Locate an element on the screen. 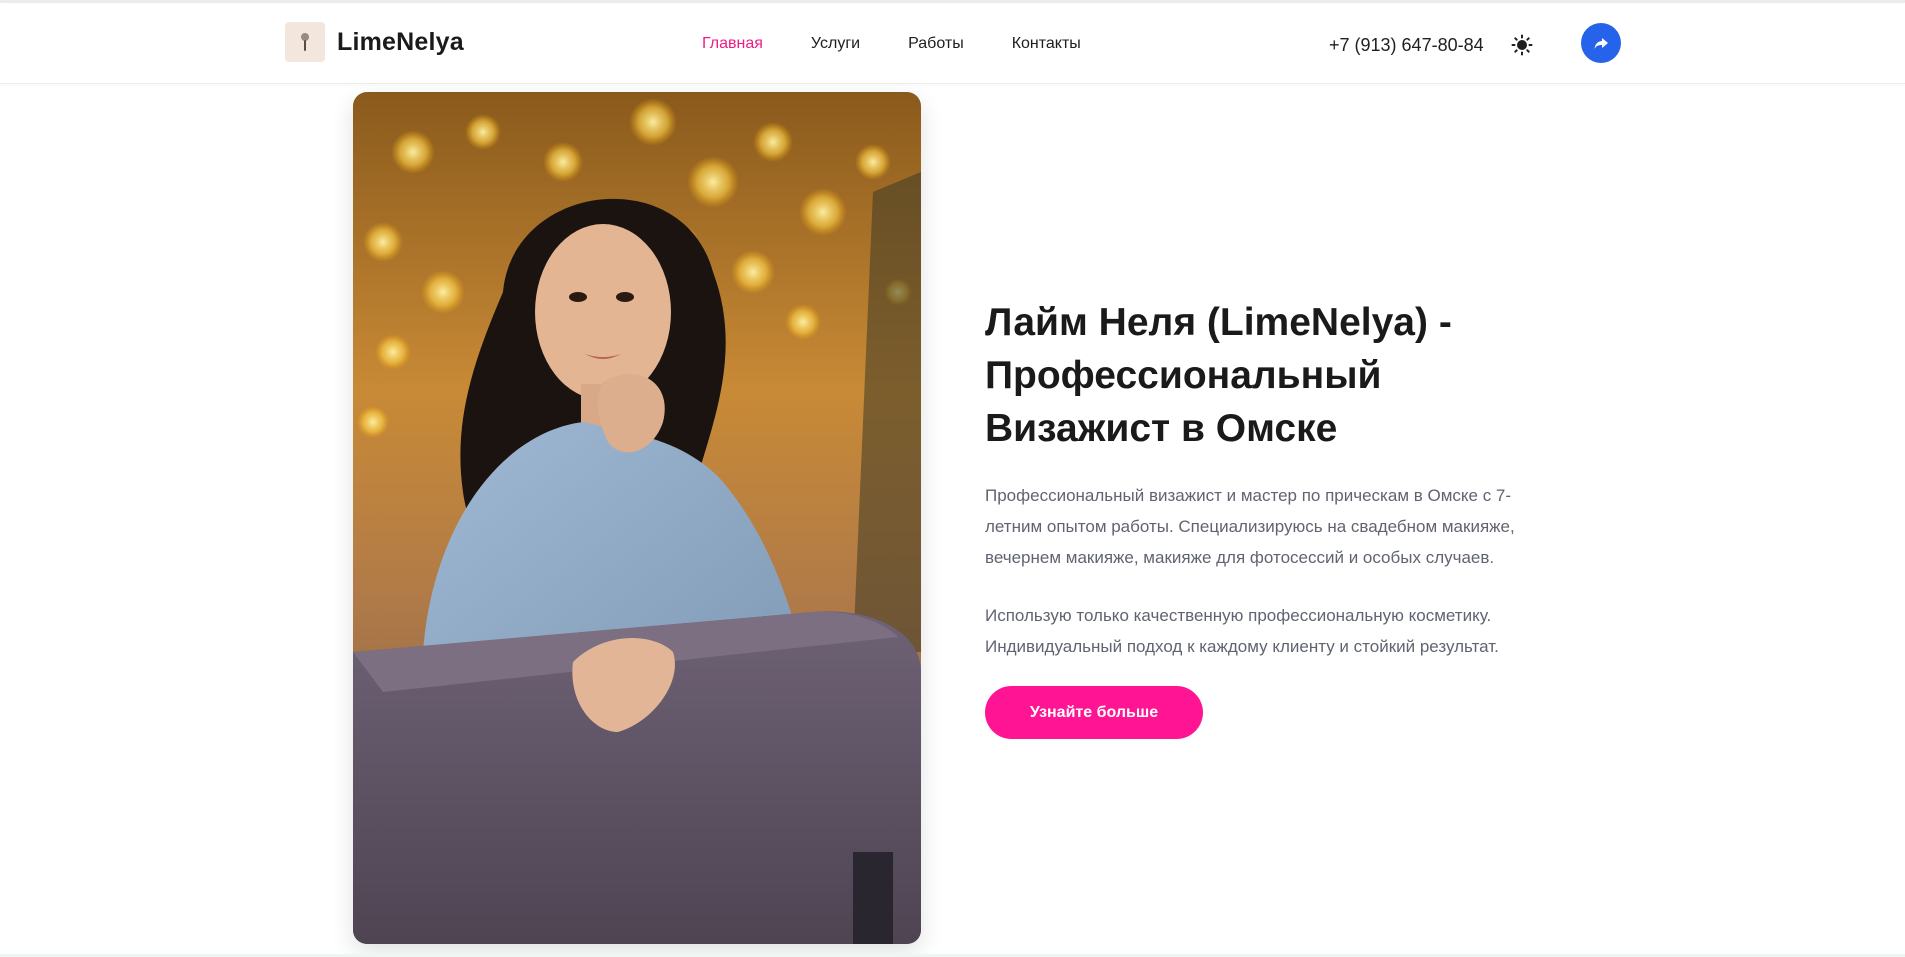 This screenshot has width=1905, height=957. learn-more-button: Узнайте больше is located at coordinates (1094, 712).